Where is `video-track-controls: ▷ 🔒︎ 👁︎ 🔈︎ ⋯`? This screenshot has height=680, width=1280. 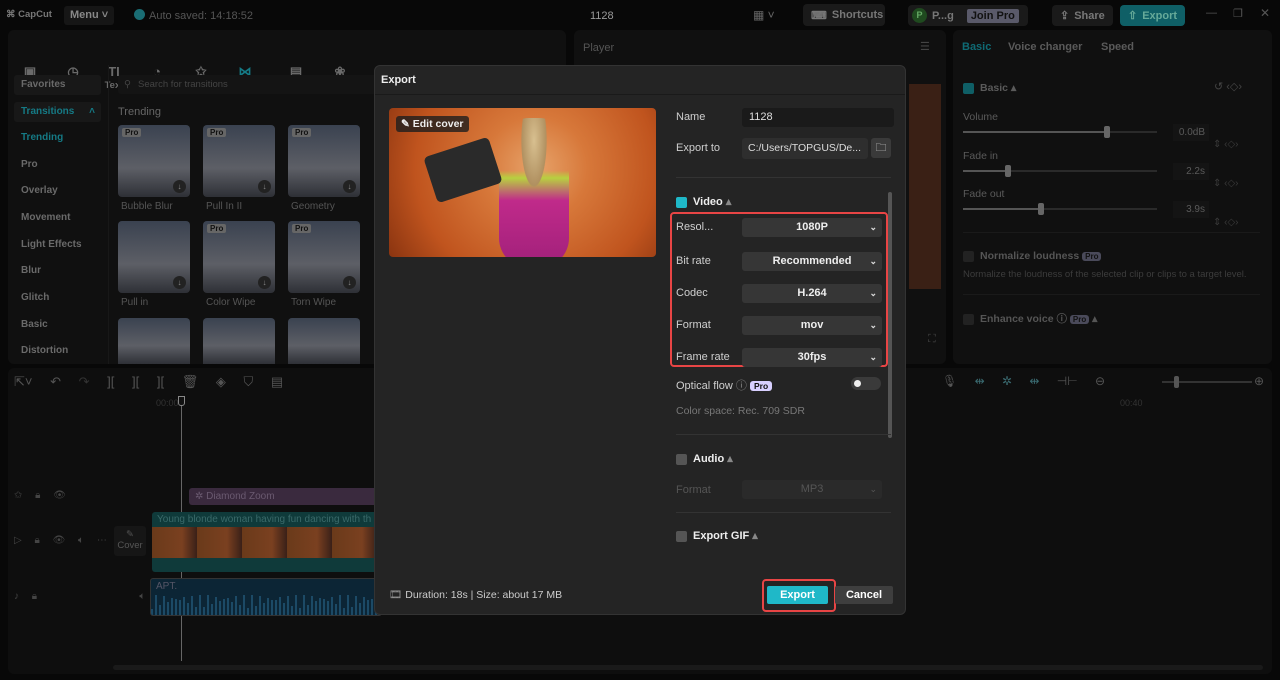 video-track-controls: ▷ 🔒︎ 👁︎ 🔈︎ ⋯ is located at coordinates (60, 540).